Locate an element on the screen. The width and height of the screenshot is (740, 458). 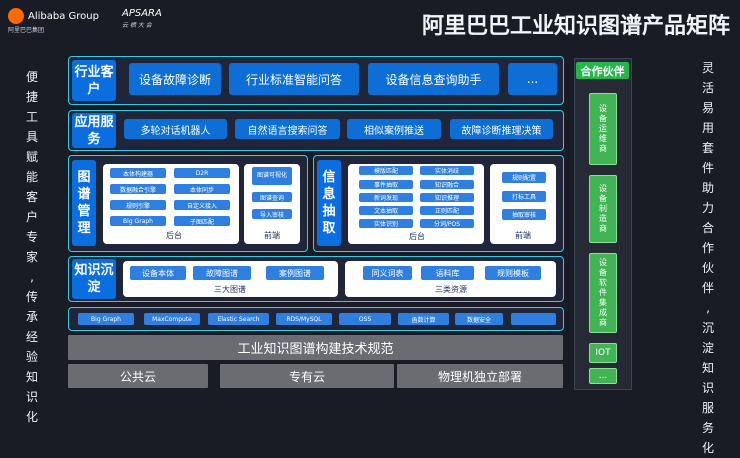
alibaba-logo-icon is located at coordinates (16, 16).